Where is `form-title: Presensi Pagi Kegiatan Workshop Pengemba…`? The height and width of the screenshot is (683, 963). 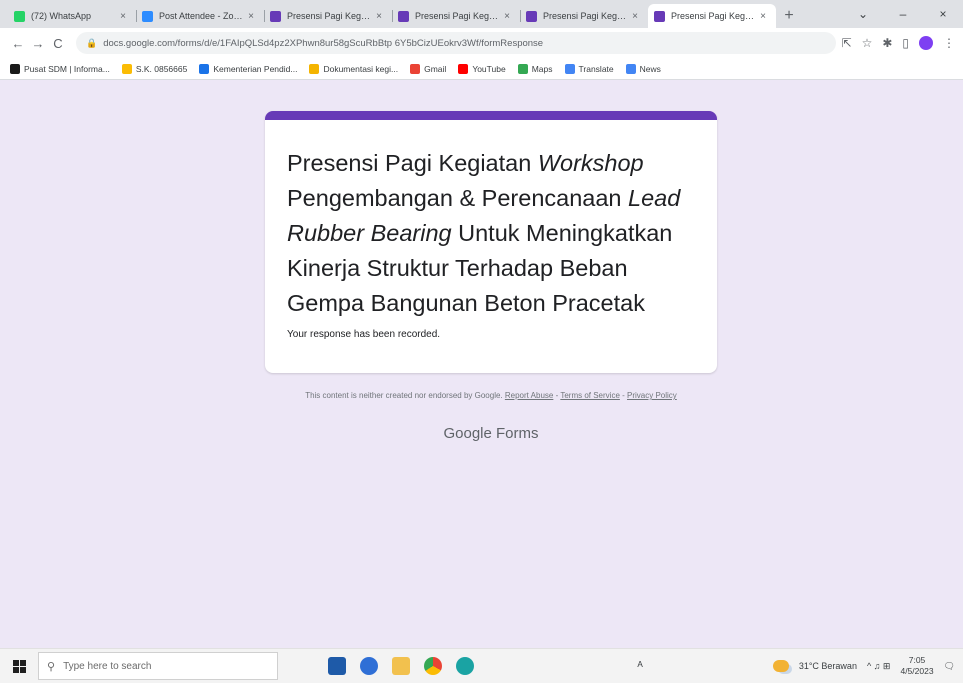
form-title: Presensi Pagi Kegiatan Workshop Pengemba… is located at coordinates (491, 233).